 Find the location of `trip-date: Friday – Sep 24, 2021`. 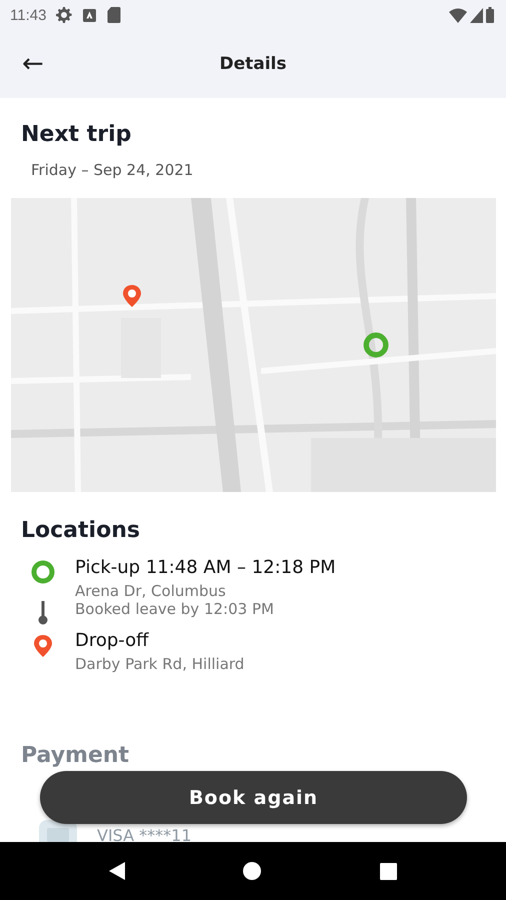

trip-date: Friday – Sep 24, 2021 is located at coordinates (112, 169).